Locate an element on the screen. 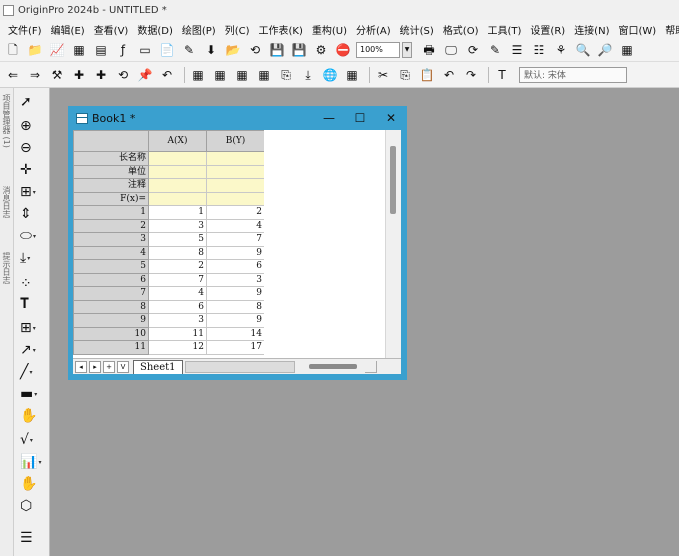 Image resolution: width=679 pixels, height=556 pixels. new-function-icon: ƒ is located at coordinates (123, 50).